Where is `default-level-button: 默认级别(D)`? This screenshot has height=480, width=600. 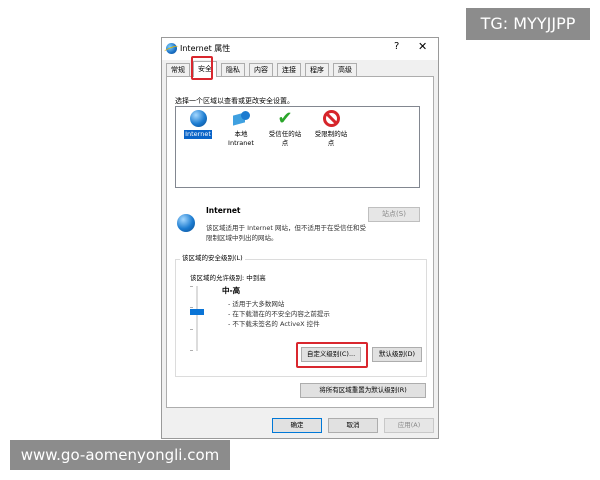
default-level-button: 默认级别(D) is located at coordinates (397, 354).